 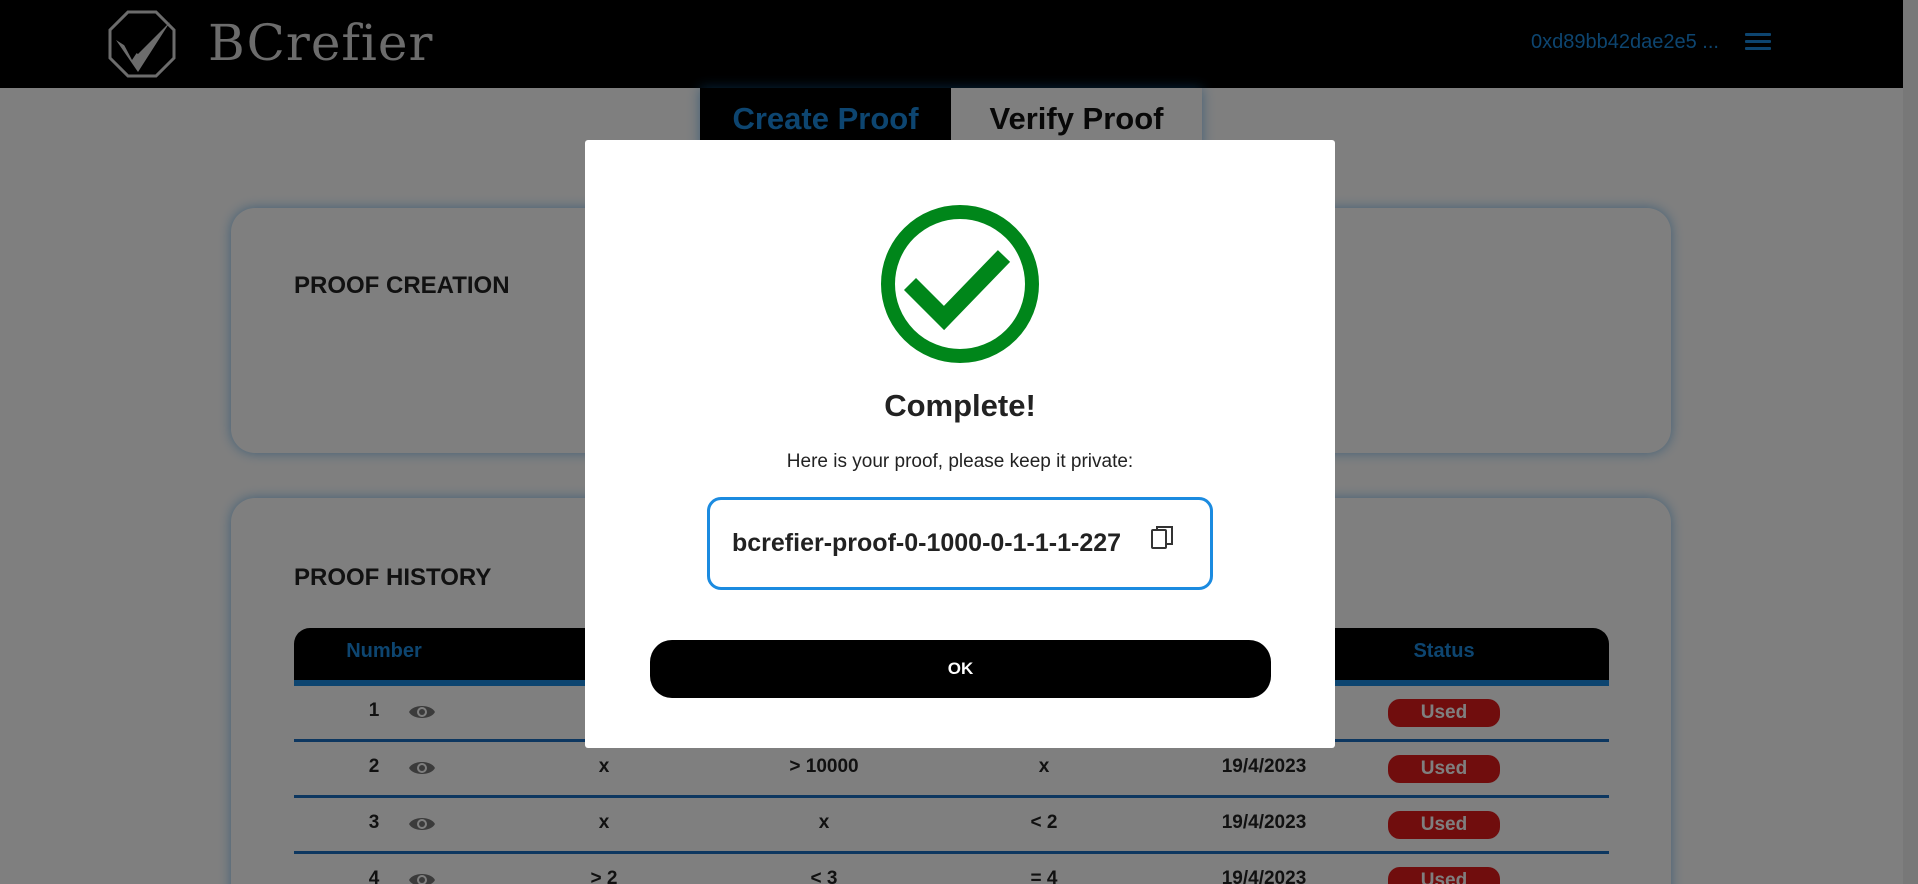 I want to click on proof-output-box: bcrefier-proof-0-1000-0-1-1-1-227, so click(x=960, y=543).